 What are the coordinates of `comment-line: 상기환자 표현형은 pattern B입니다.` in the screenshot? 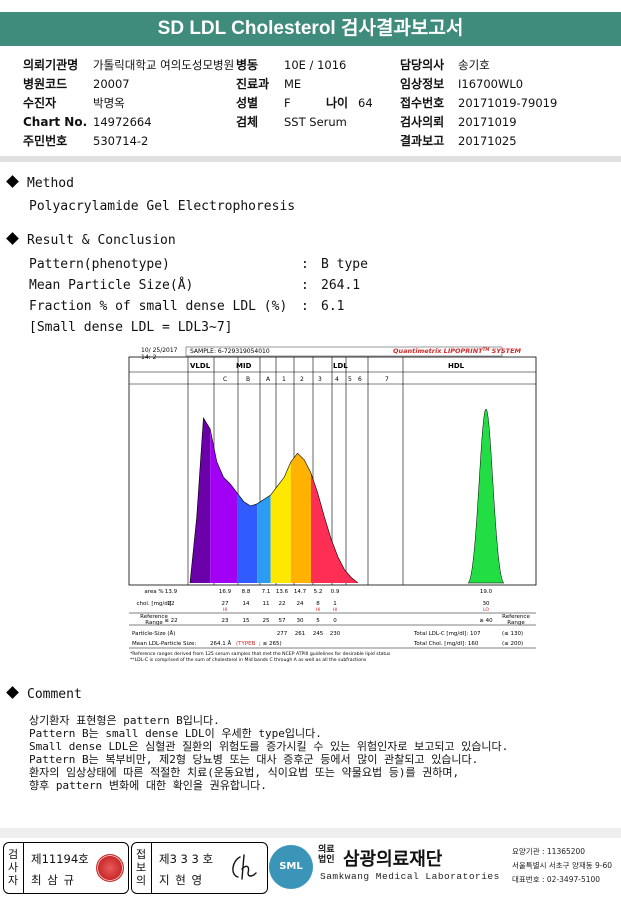 It's located at (124, 720).